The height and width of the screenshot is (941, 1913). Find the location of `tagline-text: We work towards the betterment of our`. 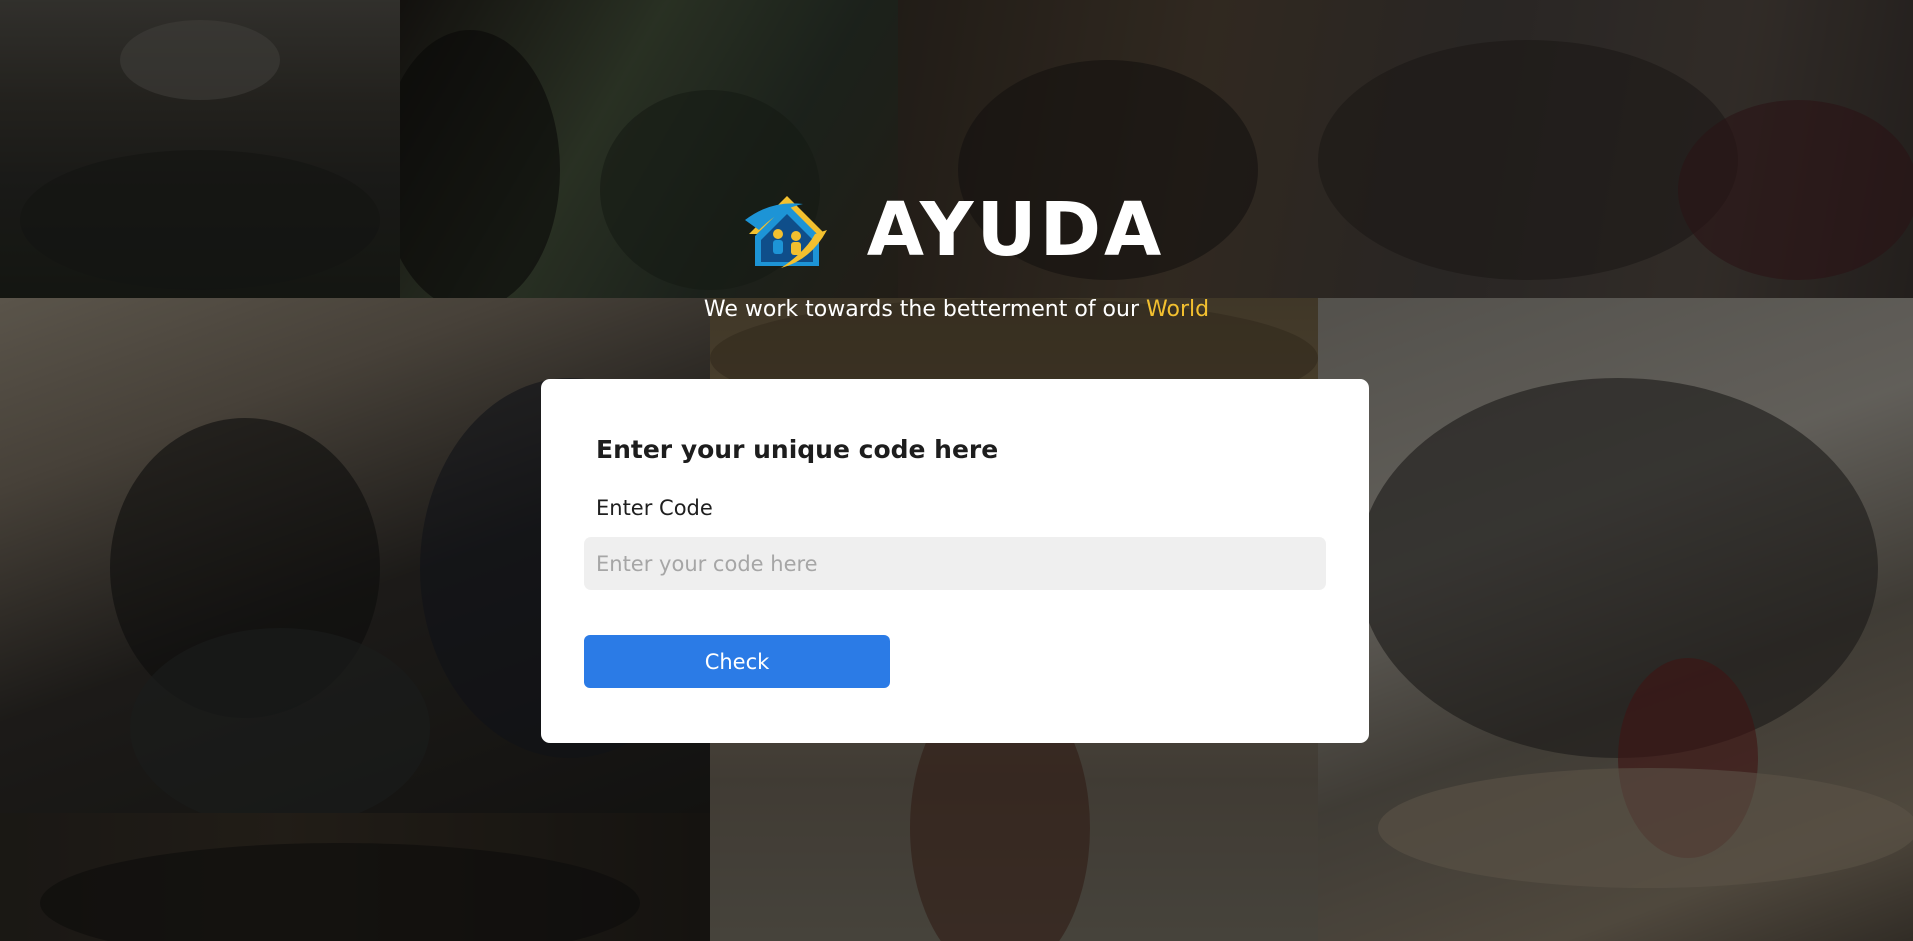

tagline-text: We work towards the betterment of our is located at coordinates (921, 309).